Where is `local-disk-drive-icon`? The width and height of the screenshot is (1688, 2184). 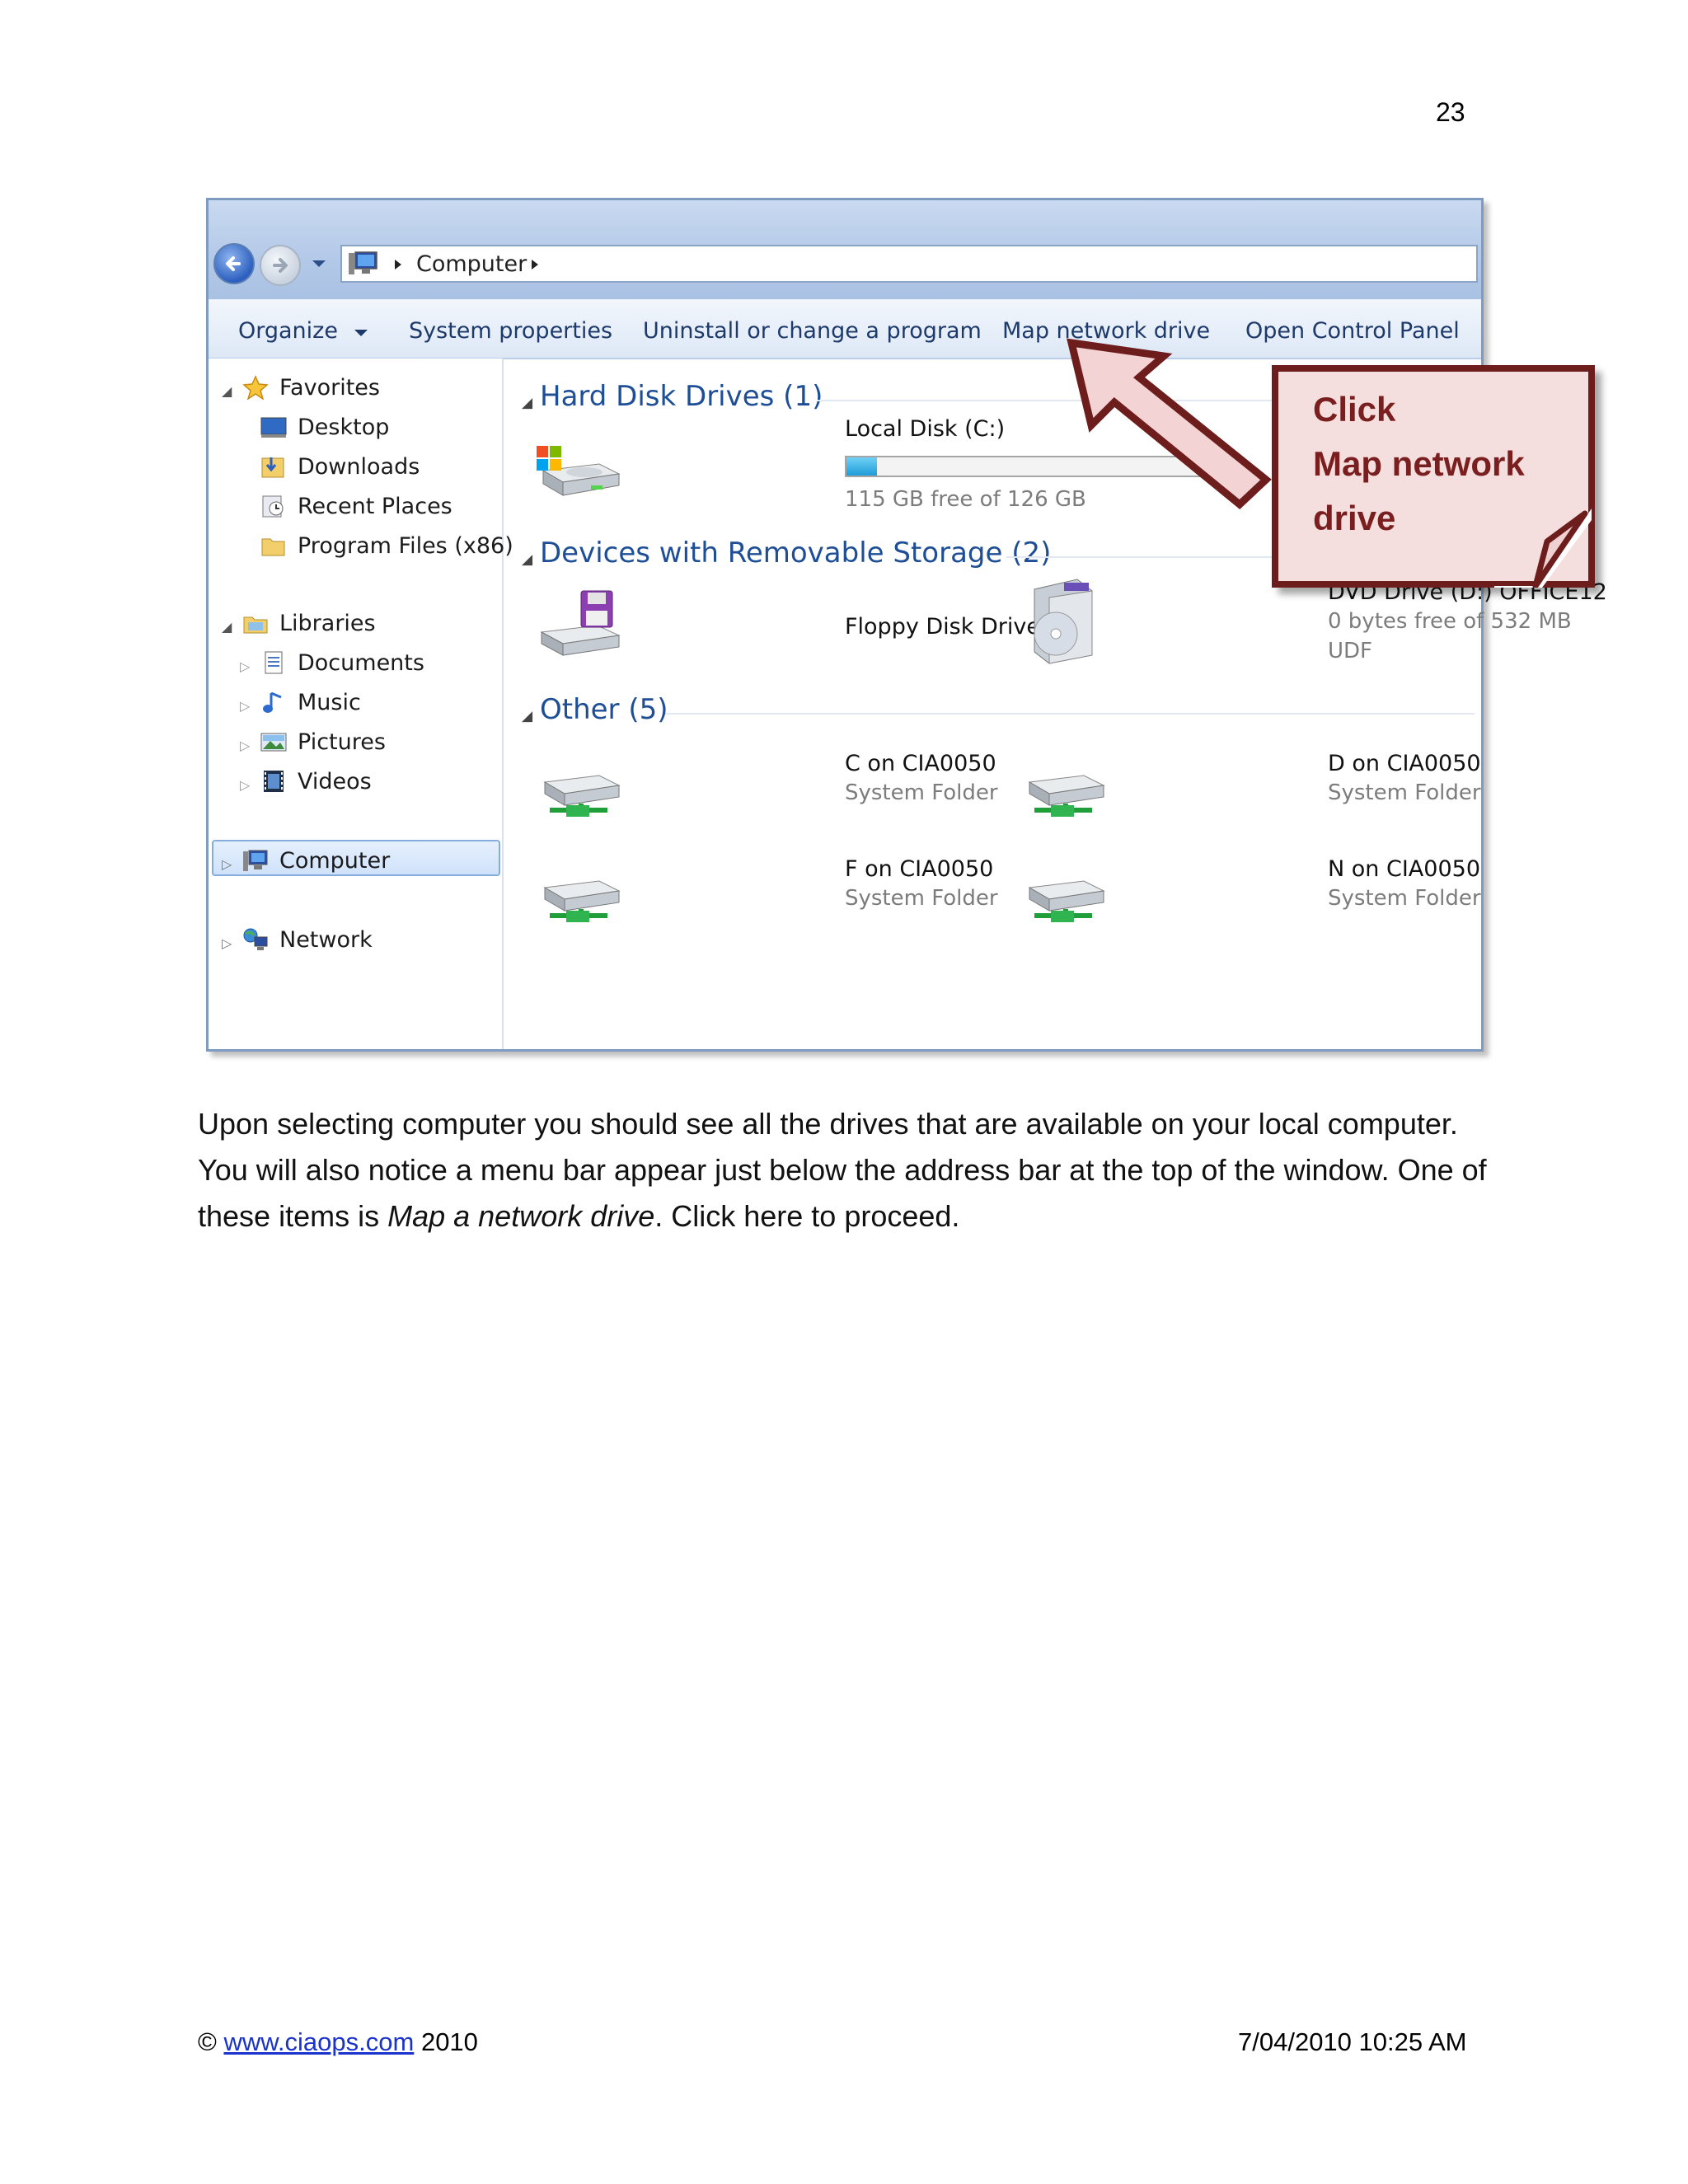
local-disk-drive-icon is located at coordinates (578, 467).